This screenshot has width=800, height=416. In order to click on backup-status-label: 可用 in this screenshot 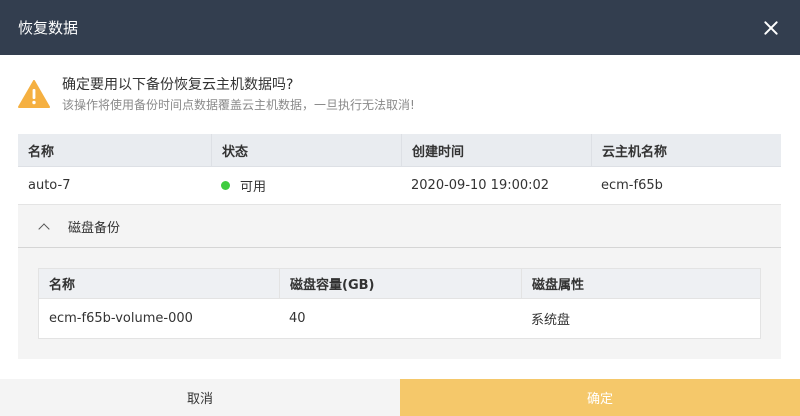, I will do `click(253, 187)`.